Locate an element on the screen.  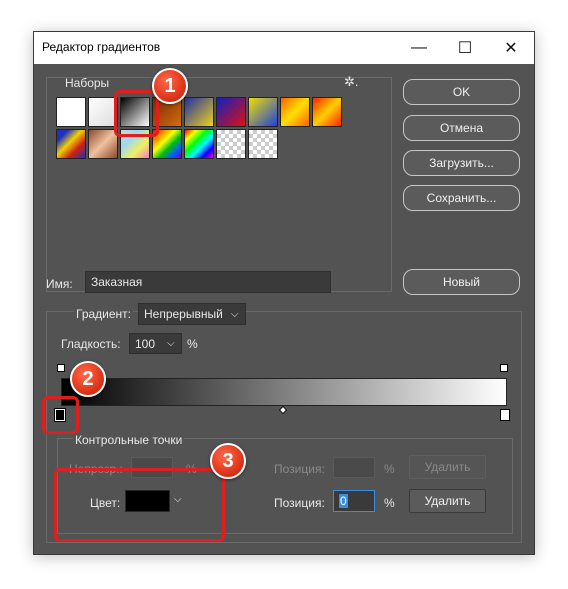
minimize-icon: — is located at coordinates (419, 47).